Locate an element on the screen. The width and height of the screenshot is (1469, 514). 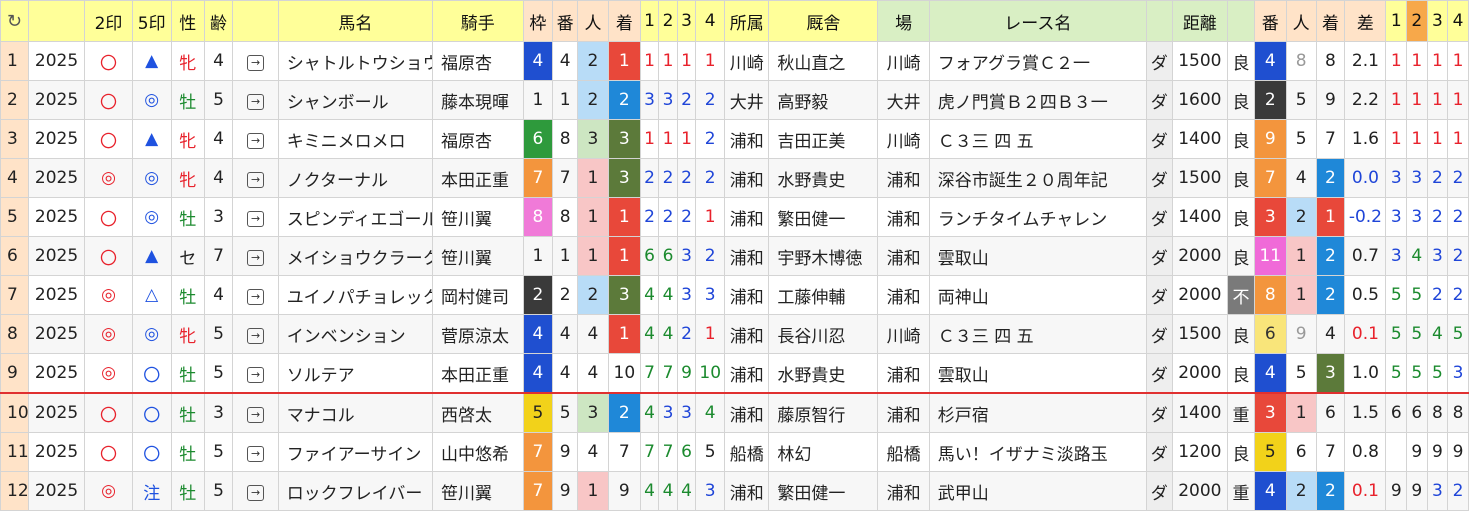
header-p3: 3 is located at coordinates (1437, 21).